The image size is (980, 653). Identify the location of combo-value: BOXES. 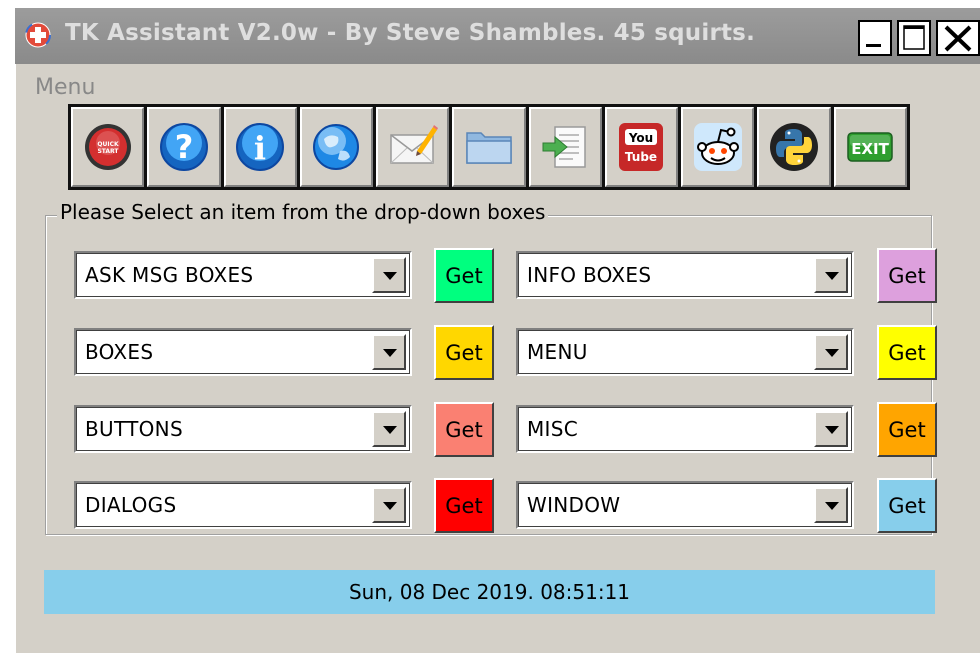
(119, 352).